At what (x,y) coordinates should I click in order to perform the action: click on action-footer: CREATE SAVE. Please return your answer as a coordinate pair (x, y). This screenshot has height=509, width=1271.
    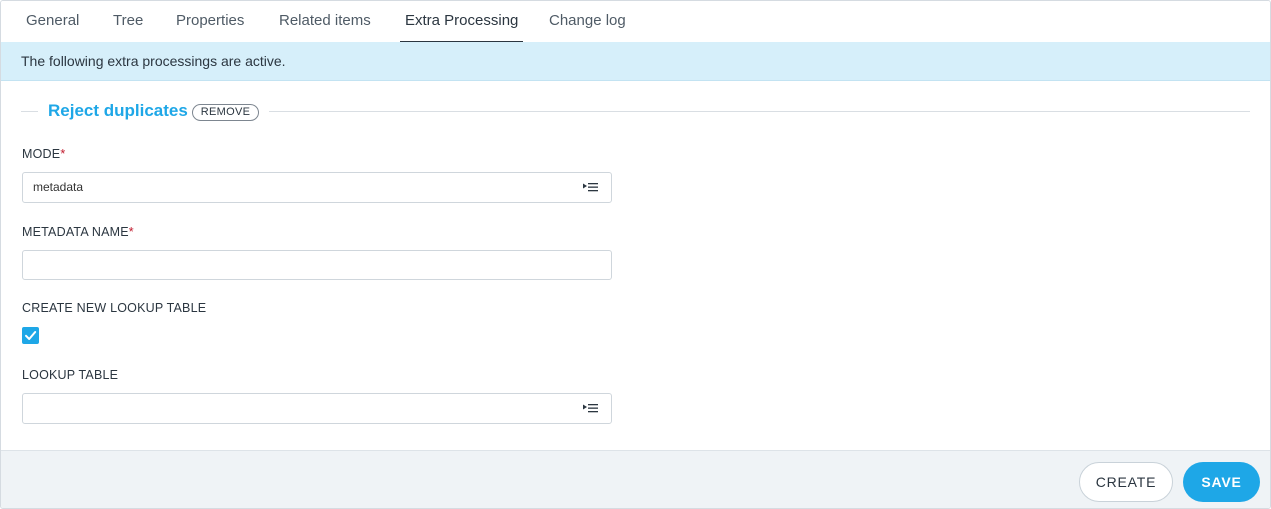
    Looking at the image, I should click on (635, 479).